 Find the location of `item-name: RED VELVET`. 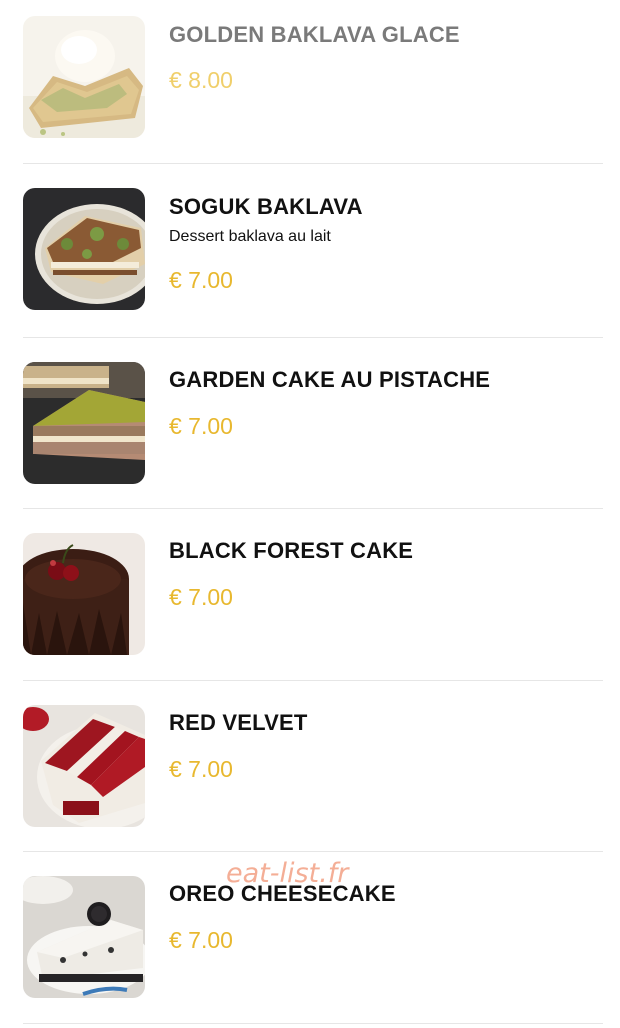

item-name: RED VELVET is located at coordinates (238, 722).